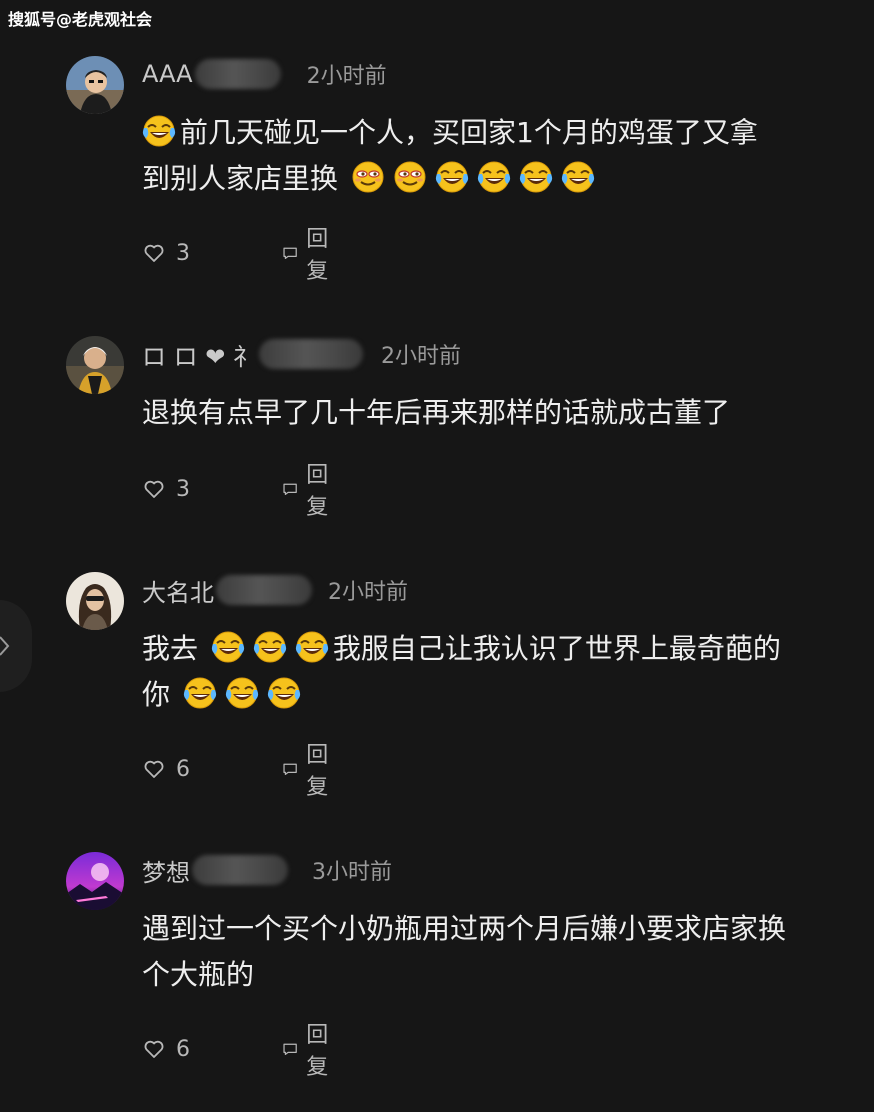 This screenshot has width=874, height=1112. What do you see at coordinates (170, 648) in the screenshot?
I see `comment-text-part: 我去` at bounding box center [170, 648].